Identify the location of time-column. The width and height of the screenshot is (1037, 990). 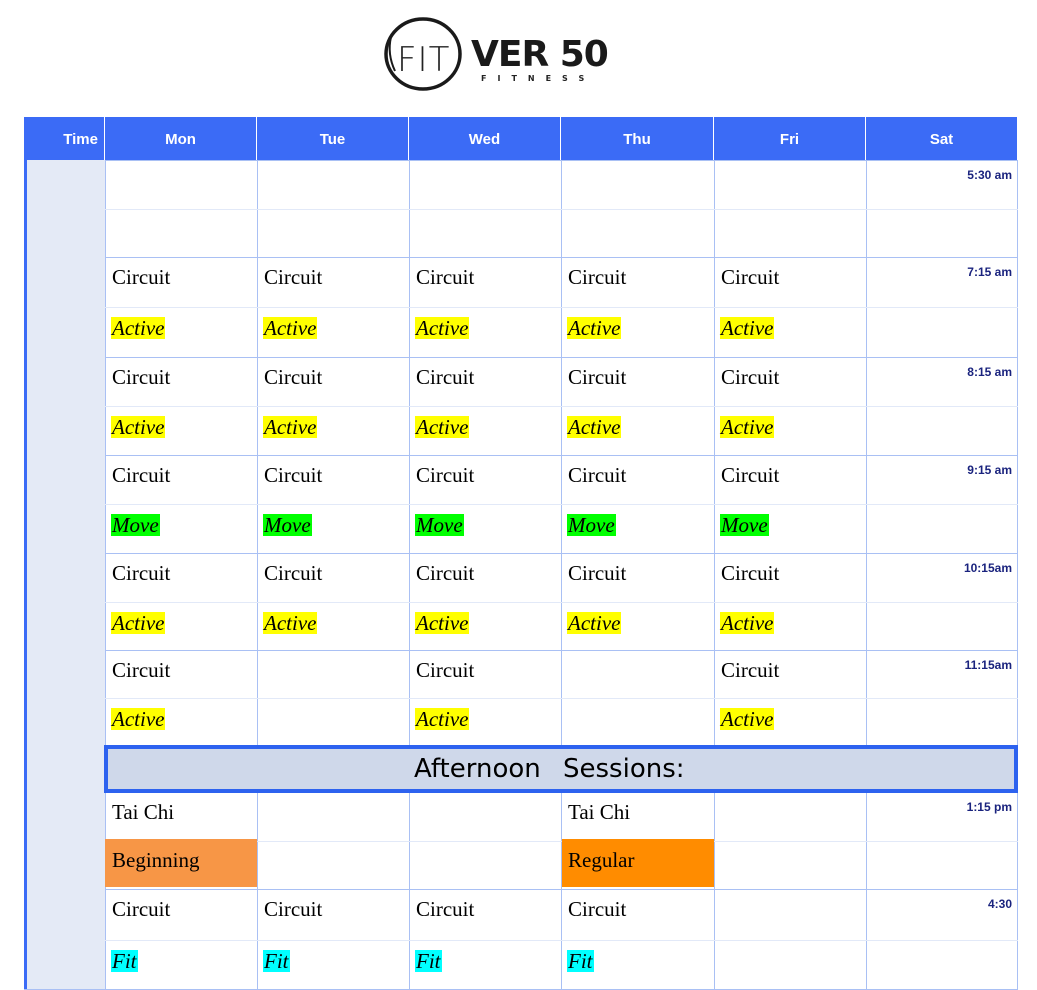
(65, 575).